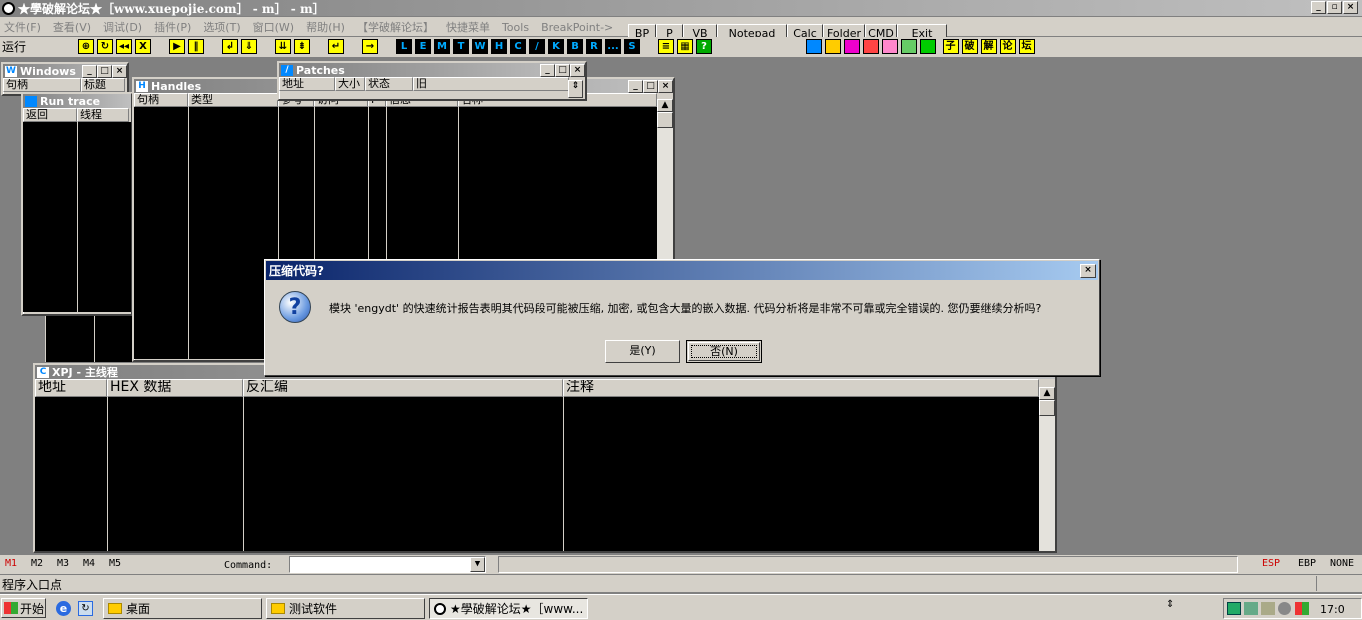  Describe the element at coordinates (1234, 608) in the screenshot. I see `network-icon` at that location.